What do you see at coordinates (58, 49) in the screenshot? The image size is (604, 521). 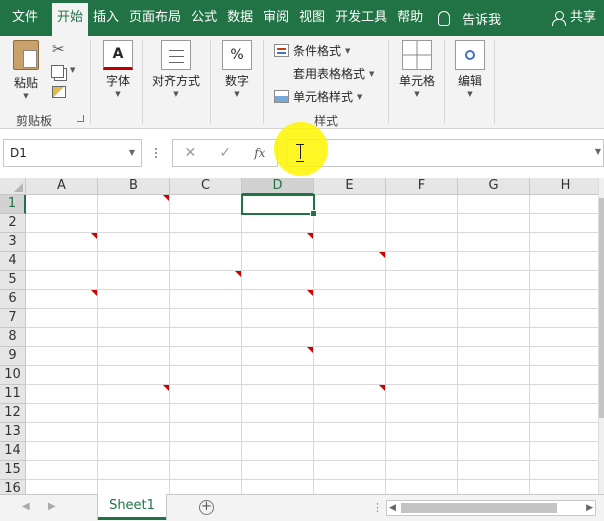 I see `cut-icon: ✂` at bounding box center [58, 49].